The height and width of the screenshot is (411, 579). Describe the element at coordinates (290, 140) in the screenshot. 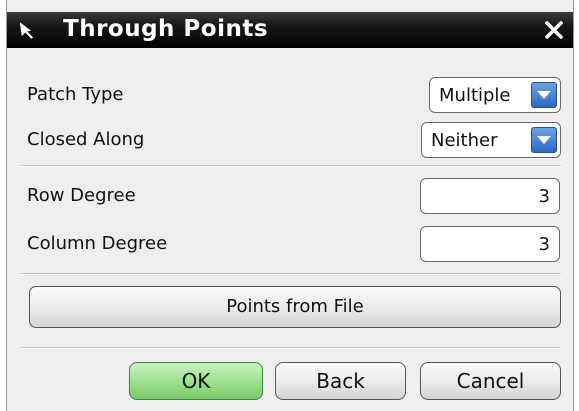

I see `closed-along-row: Closed Along Neither` at that location.